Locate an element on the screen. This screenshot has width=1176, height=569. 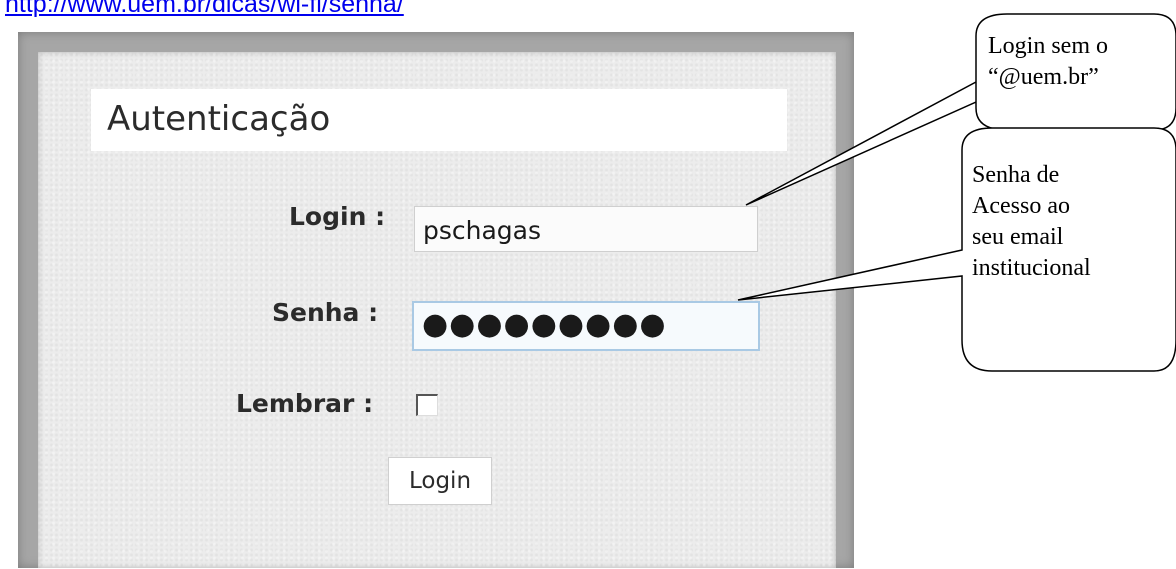
login-input: pschagas is located at coordinates (586, 229).